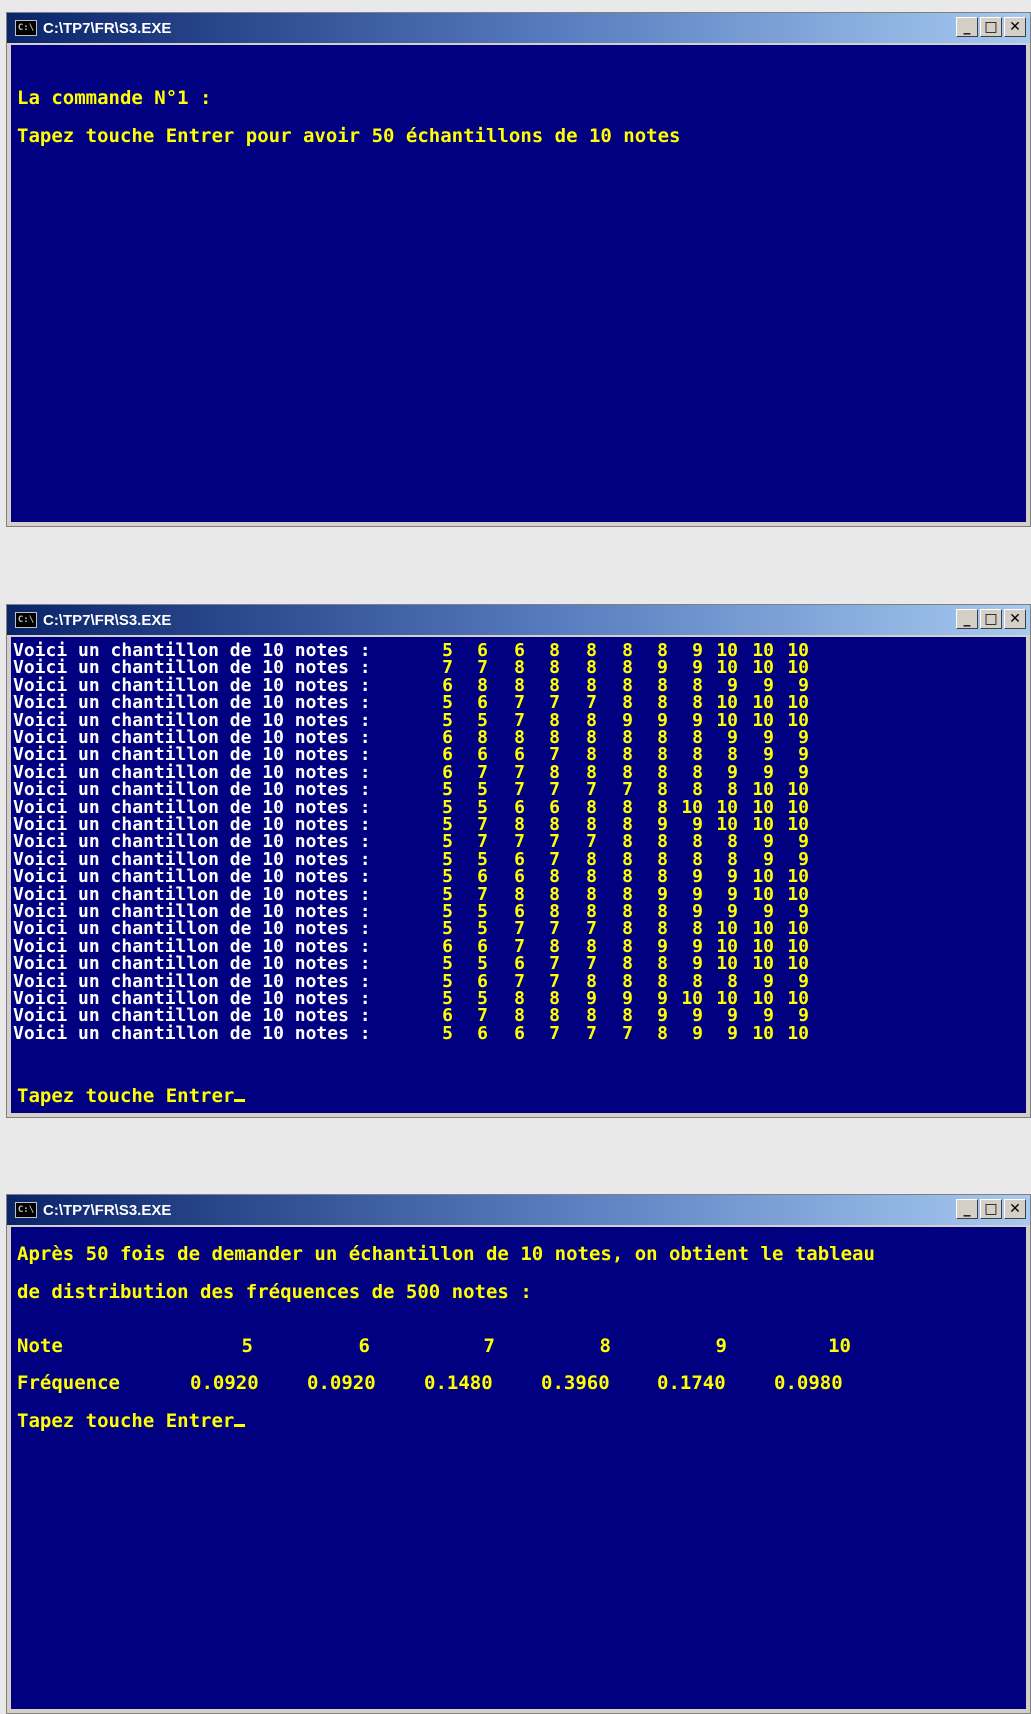 Image resolution: width=1031 pixels, height=1714 pixels. Describe the element at coordinates (40, 1346) in the screenshot. I see `note-row-label: Note` at that location.